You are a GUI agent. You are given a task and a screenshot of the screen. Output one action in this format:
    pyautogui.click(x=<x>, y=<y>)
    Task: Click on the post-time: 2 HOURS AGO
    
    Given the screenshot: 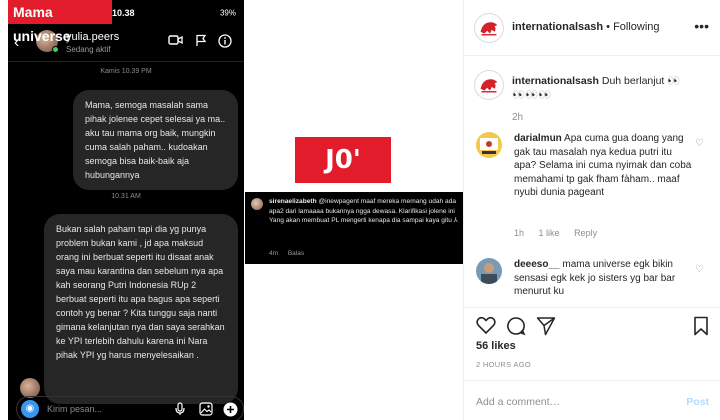 What is the action you would take?
    pyautogui.click(x=503, y=364)
    